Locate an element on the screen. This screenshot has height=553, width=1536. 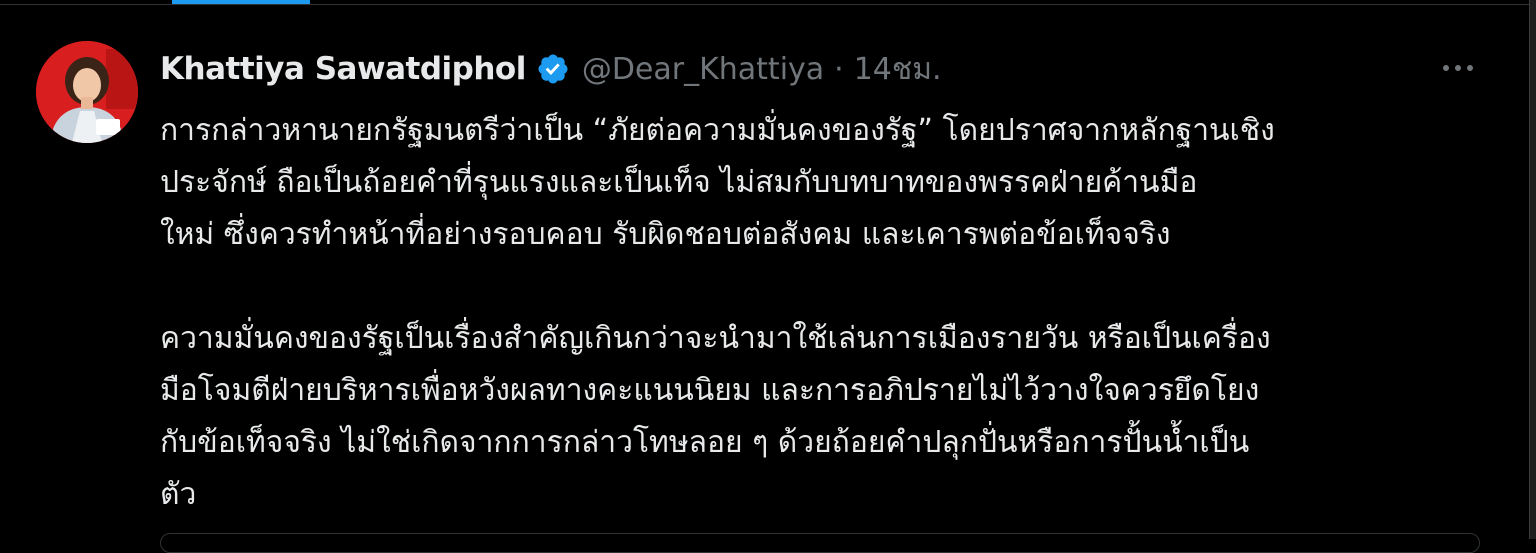
verified-badge-icon is located at coordinates (553, 69).